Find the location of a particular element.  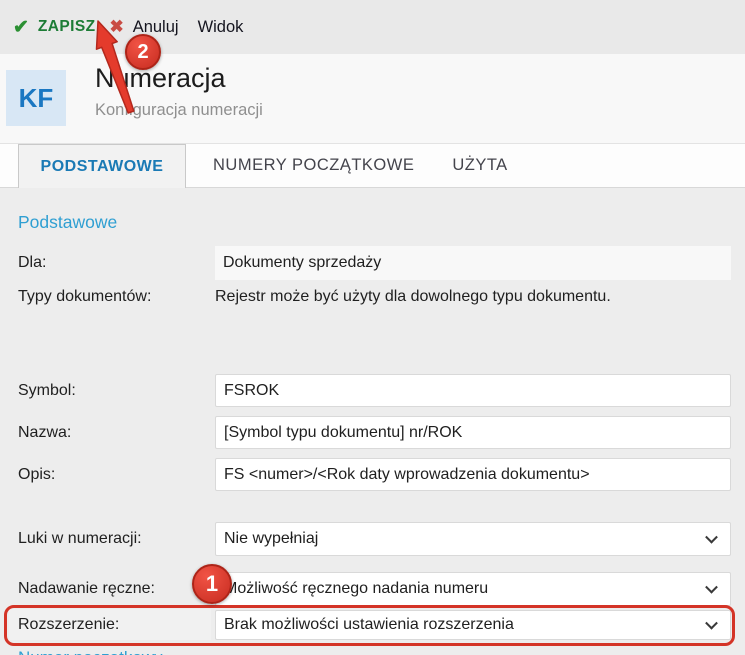

nadawanie-label: Nadawanie ręczne: is located at coordinates (86, 588).